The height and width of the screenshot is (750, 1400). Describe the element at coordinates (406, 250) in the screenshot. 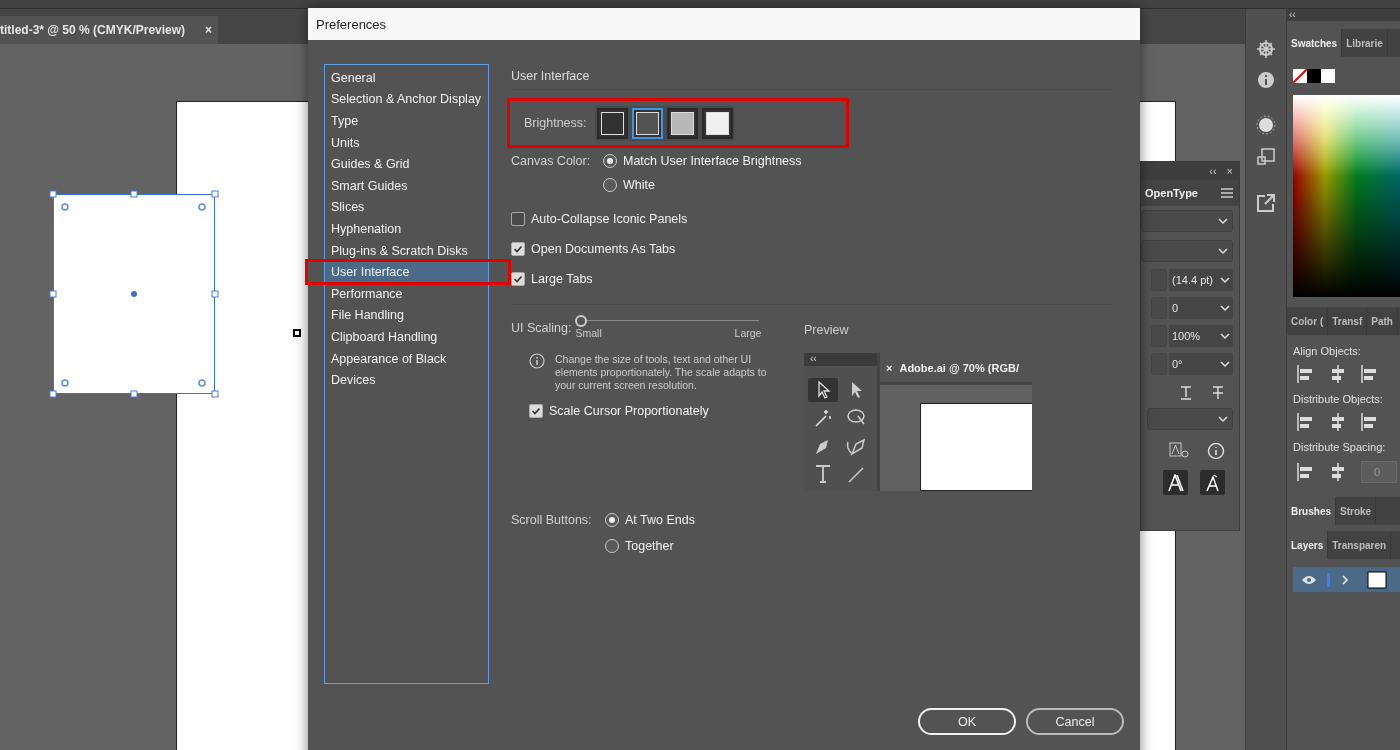

I see `category-item: Plug-ins & Scratch Disks` at that location.